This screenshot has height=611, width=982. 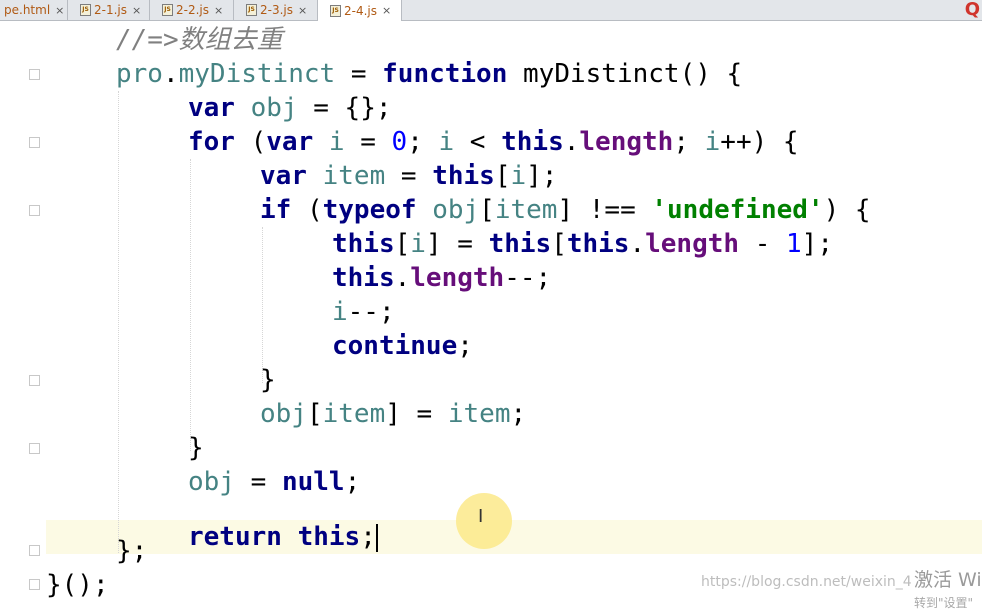 I want to click on code-line-17: }();, so click(x=77, y=585).